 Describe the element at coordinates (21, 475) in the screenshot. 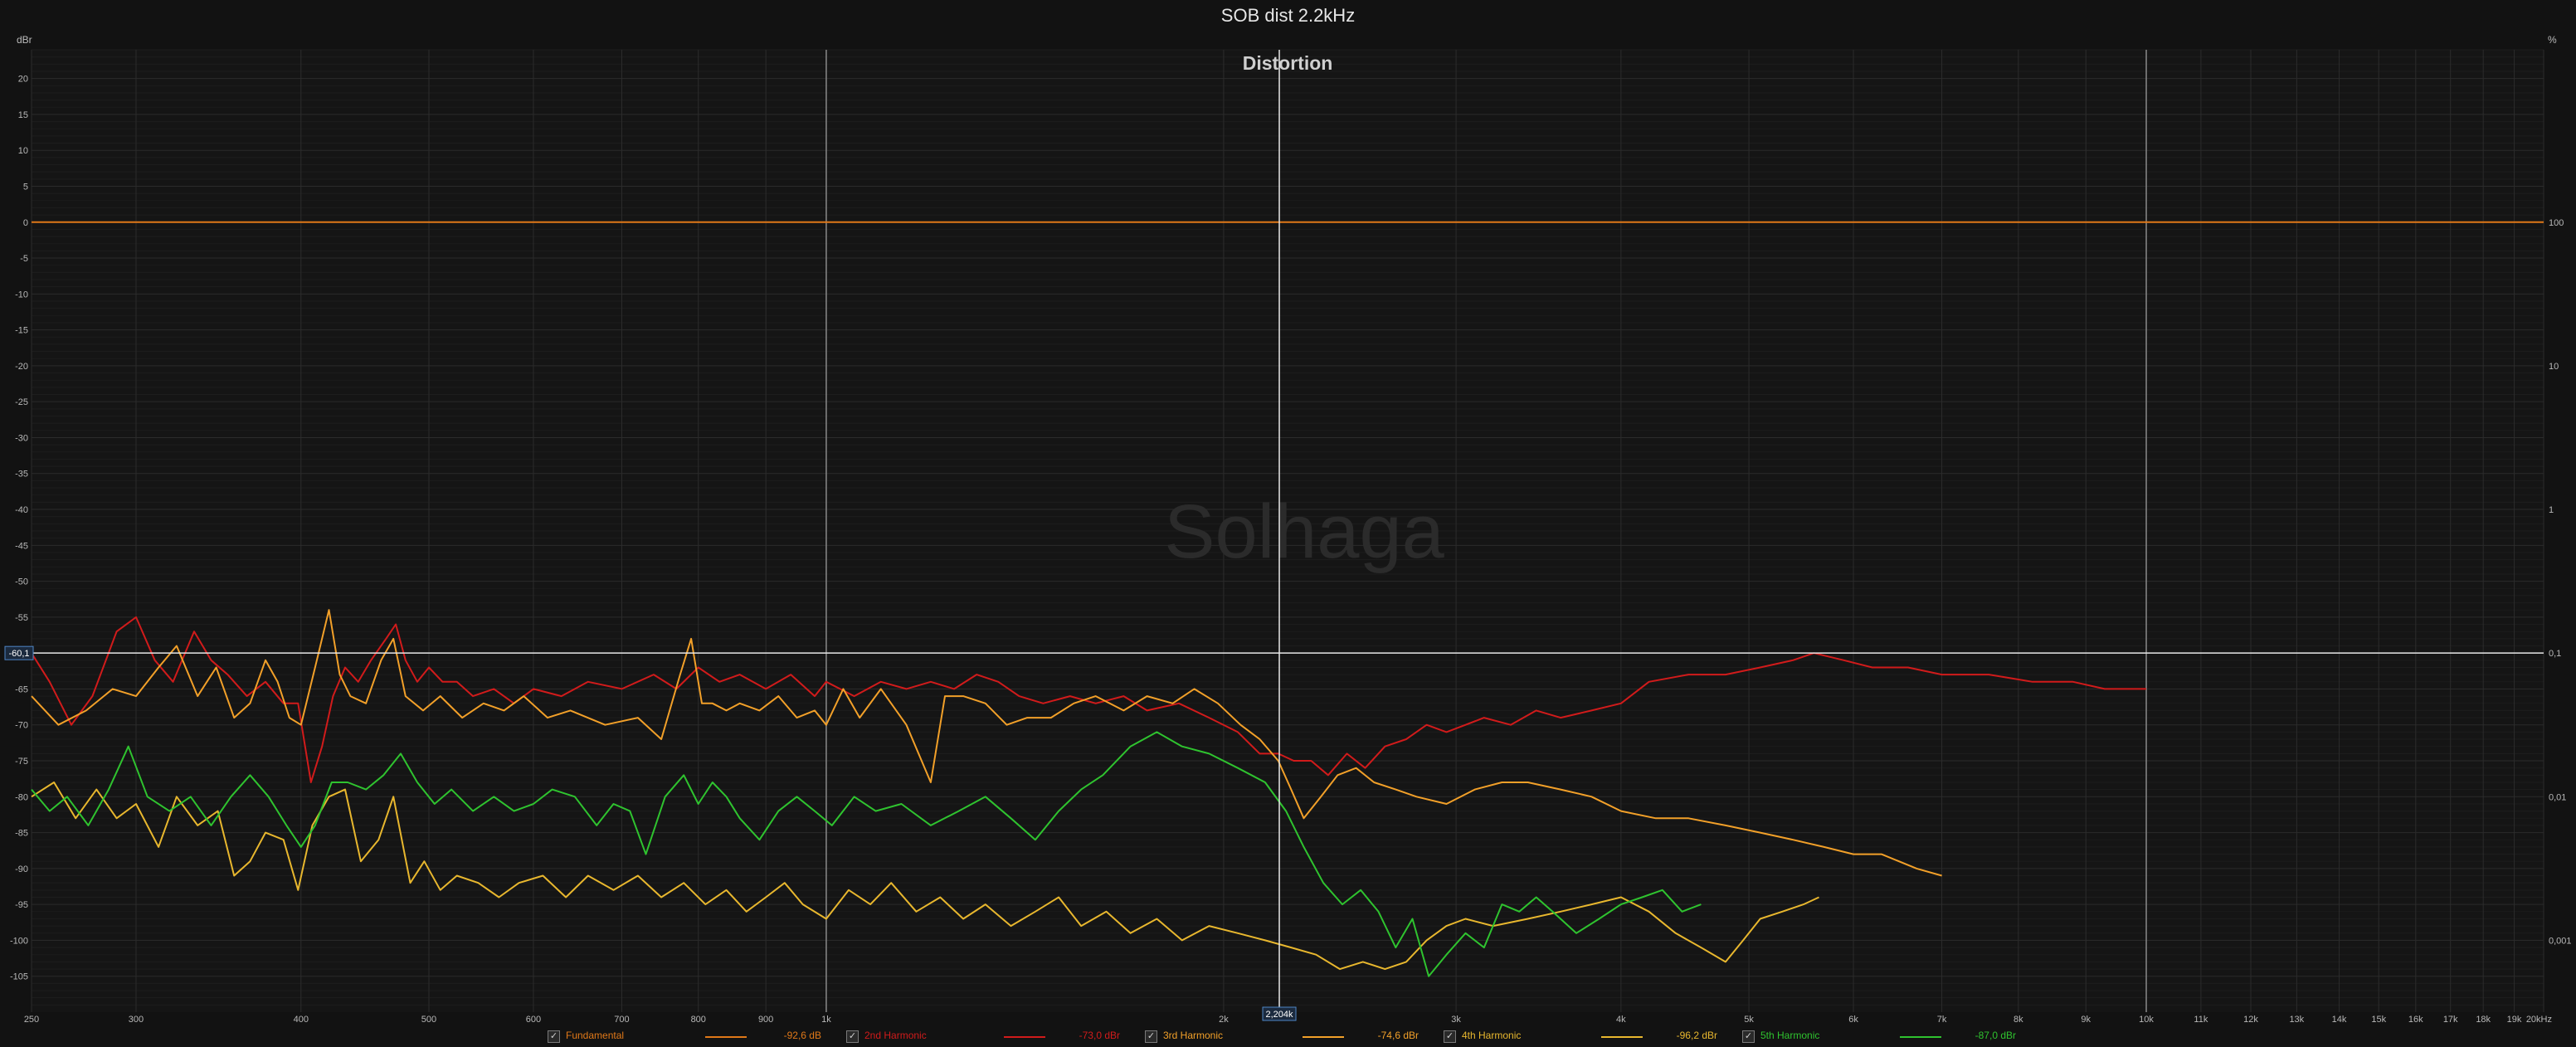

I see `y-tick-label: -35` at that location.